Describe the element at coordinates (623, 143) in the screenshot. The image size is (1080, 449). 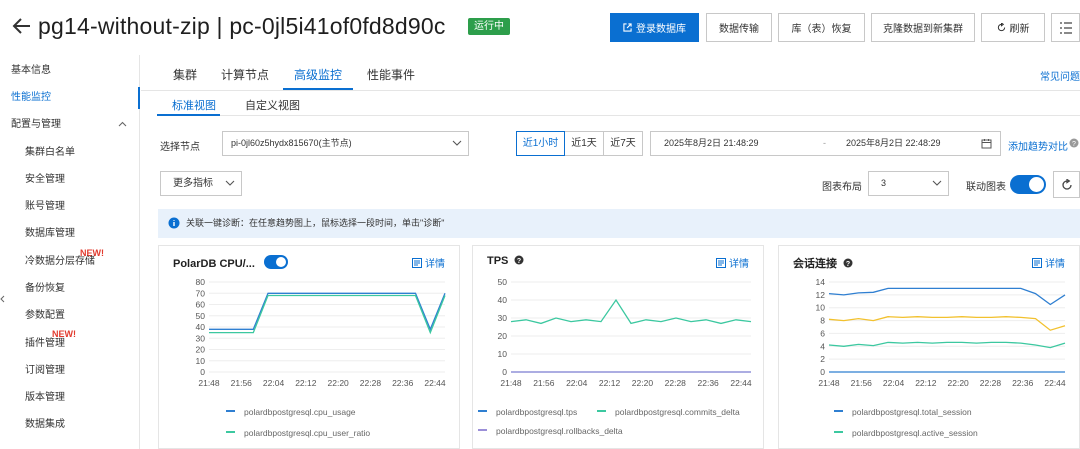
I see `range-7d-button: 近7天` at that location.